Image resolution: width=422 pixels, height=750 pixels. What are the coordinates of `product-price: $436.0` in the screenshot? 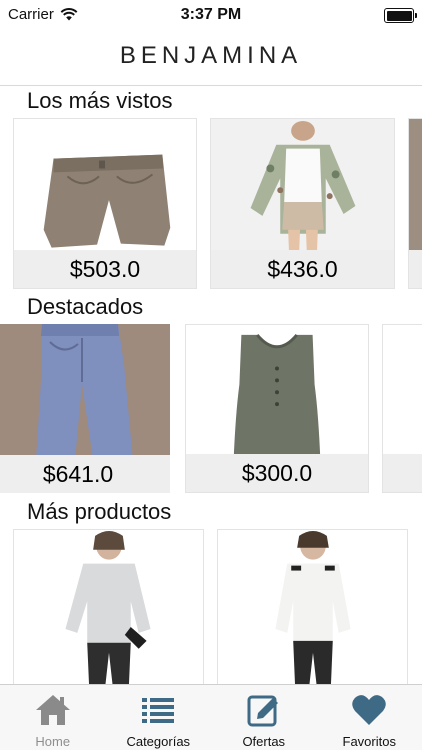 It's located at (302, 269).